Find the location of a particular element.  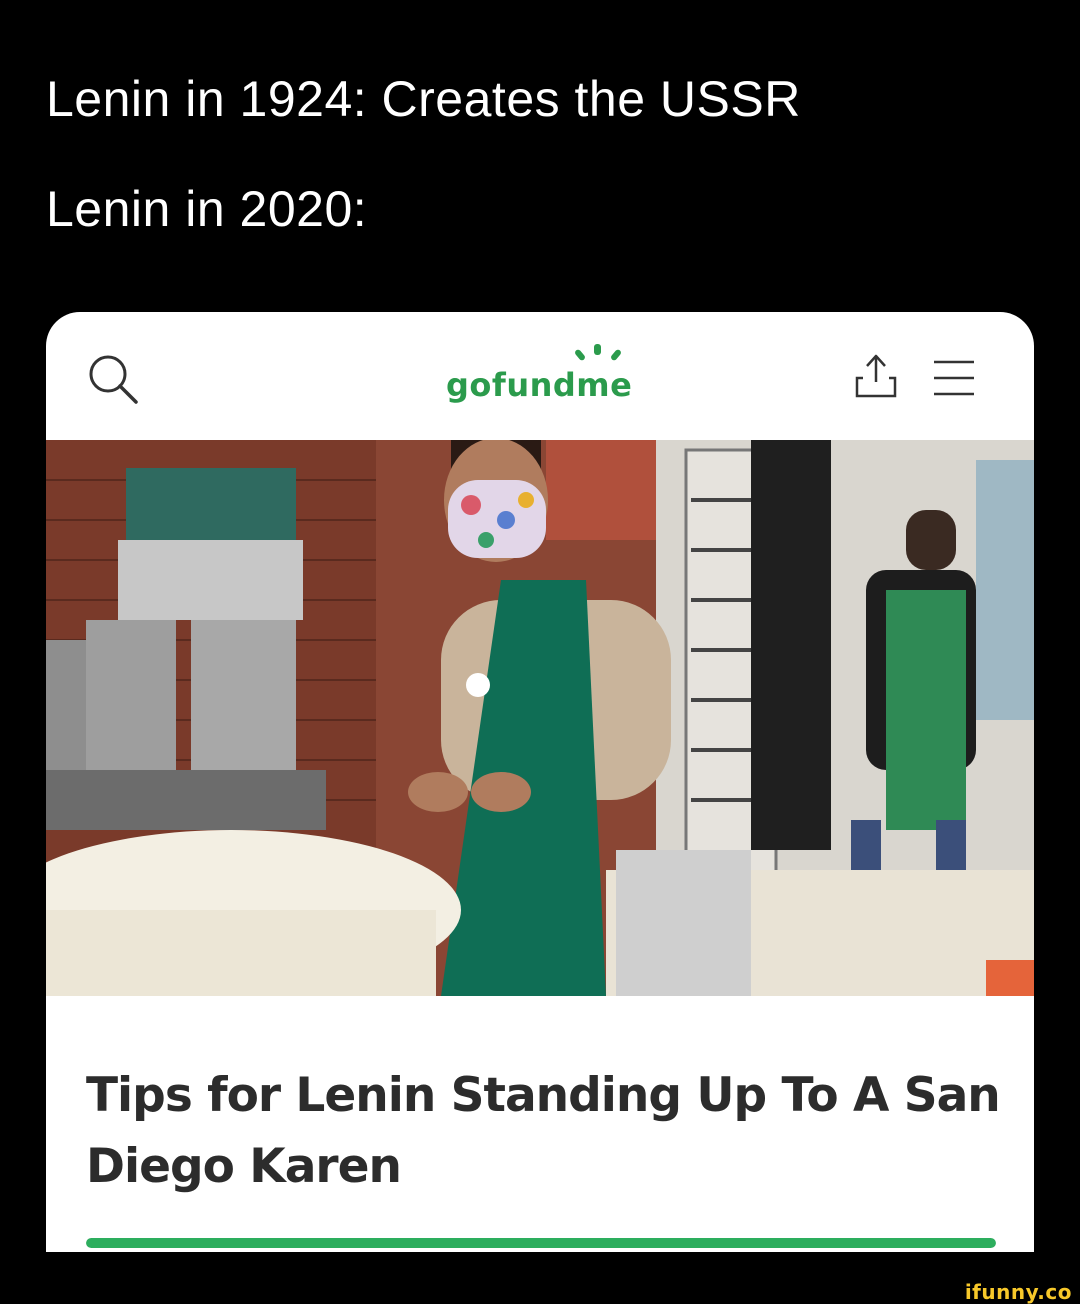

app-top-bar: gofundme is located at coordinates (540, 376).